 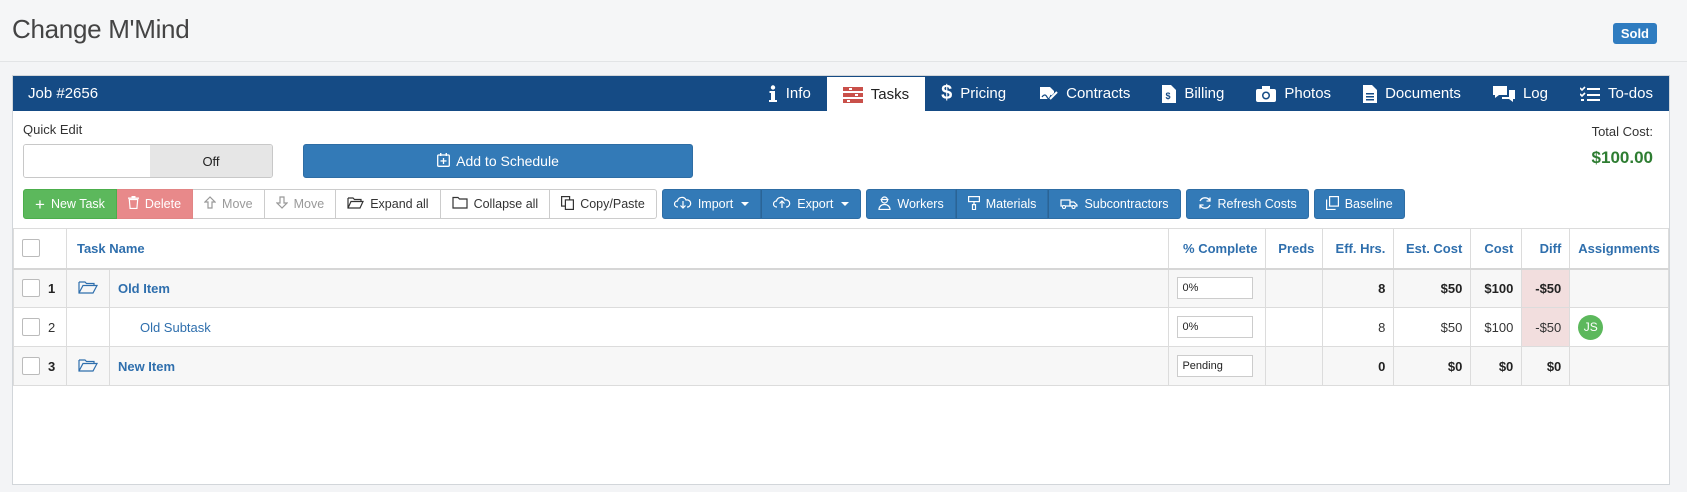 I want to click on clone-icon, so click(x=1332, y=204).